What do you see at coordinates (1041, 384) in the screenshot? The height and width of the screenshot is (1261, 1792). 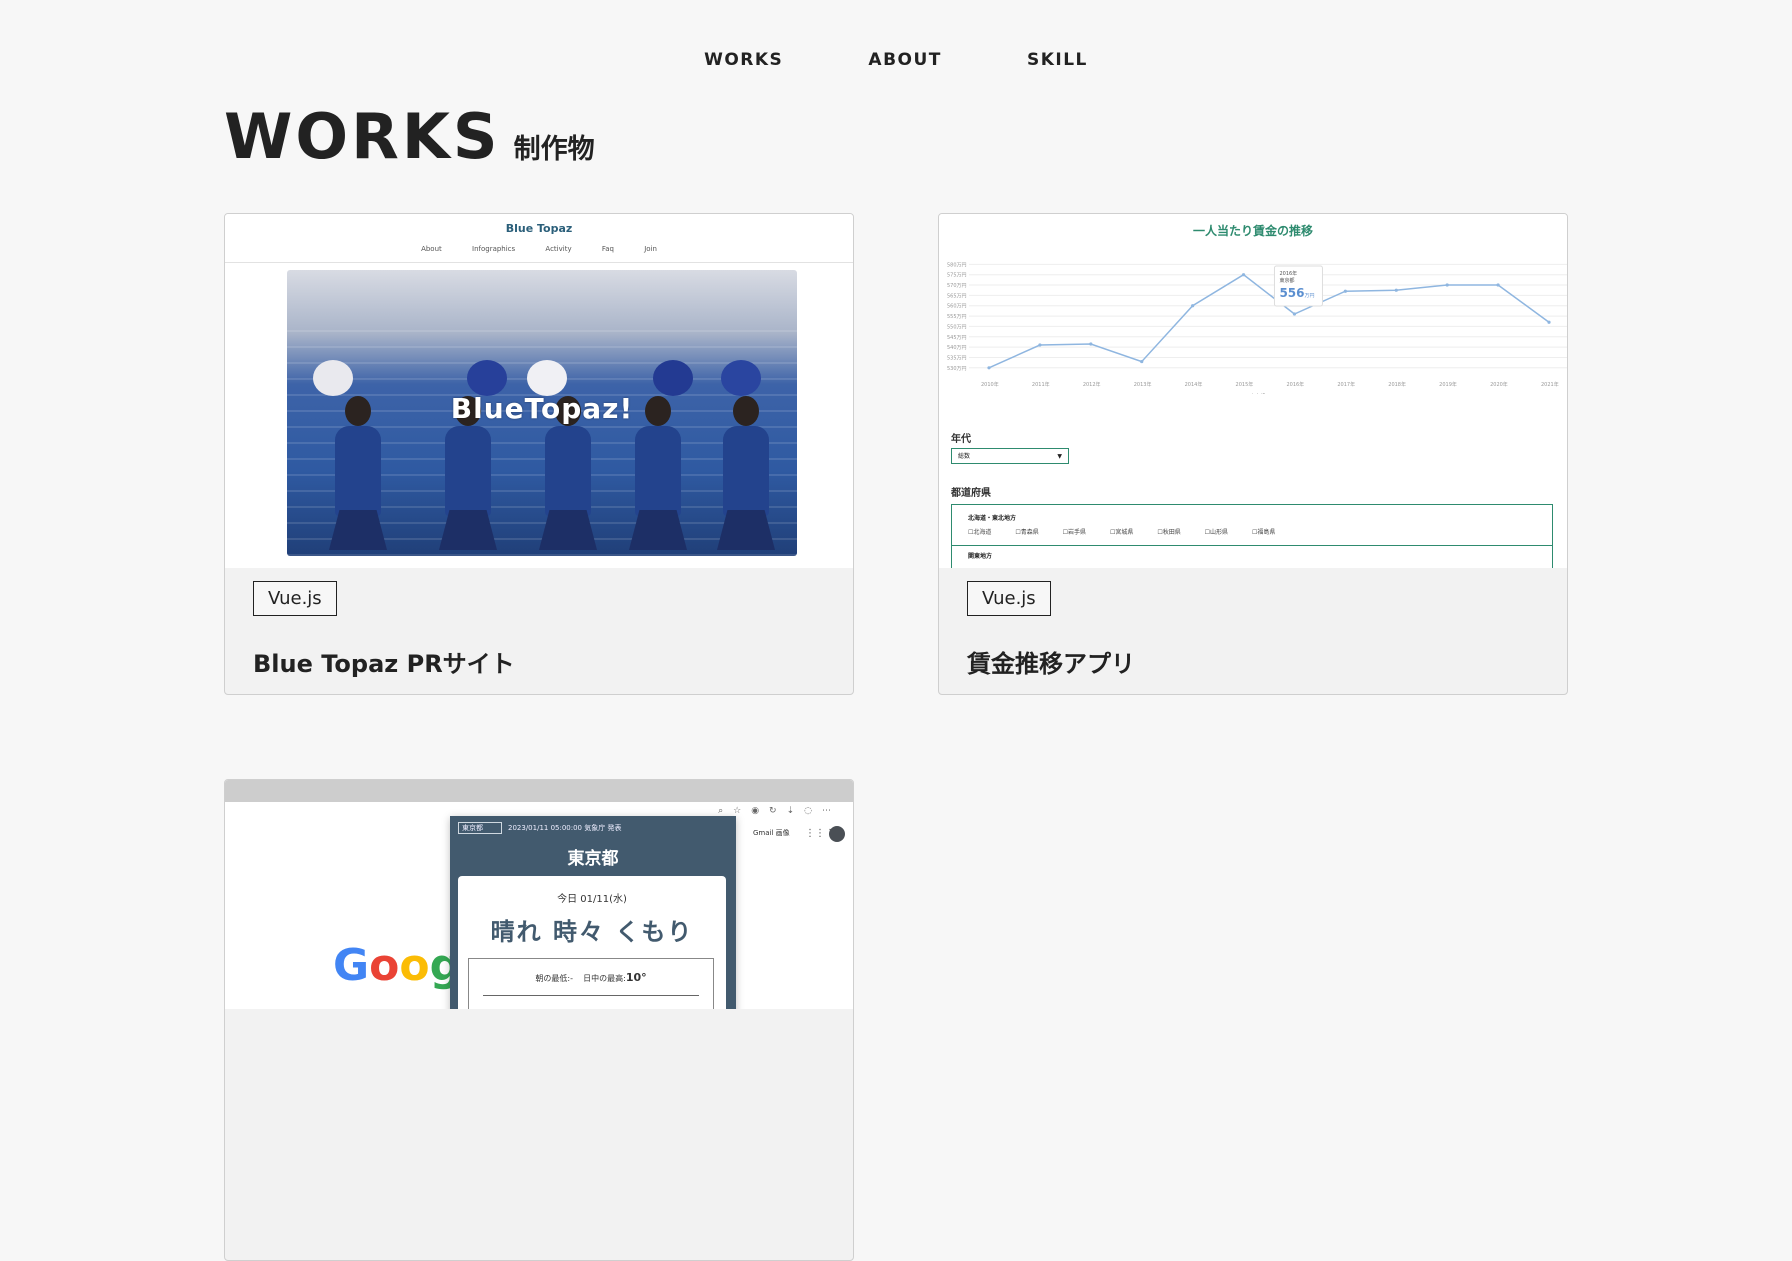 I see `x-tick-label: 2011年` at bounding box center [1041, 384].